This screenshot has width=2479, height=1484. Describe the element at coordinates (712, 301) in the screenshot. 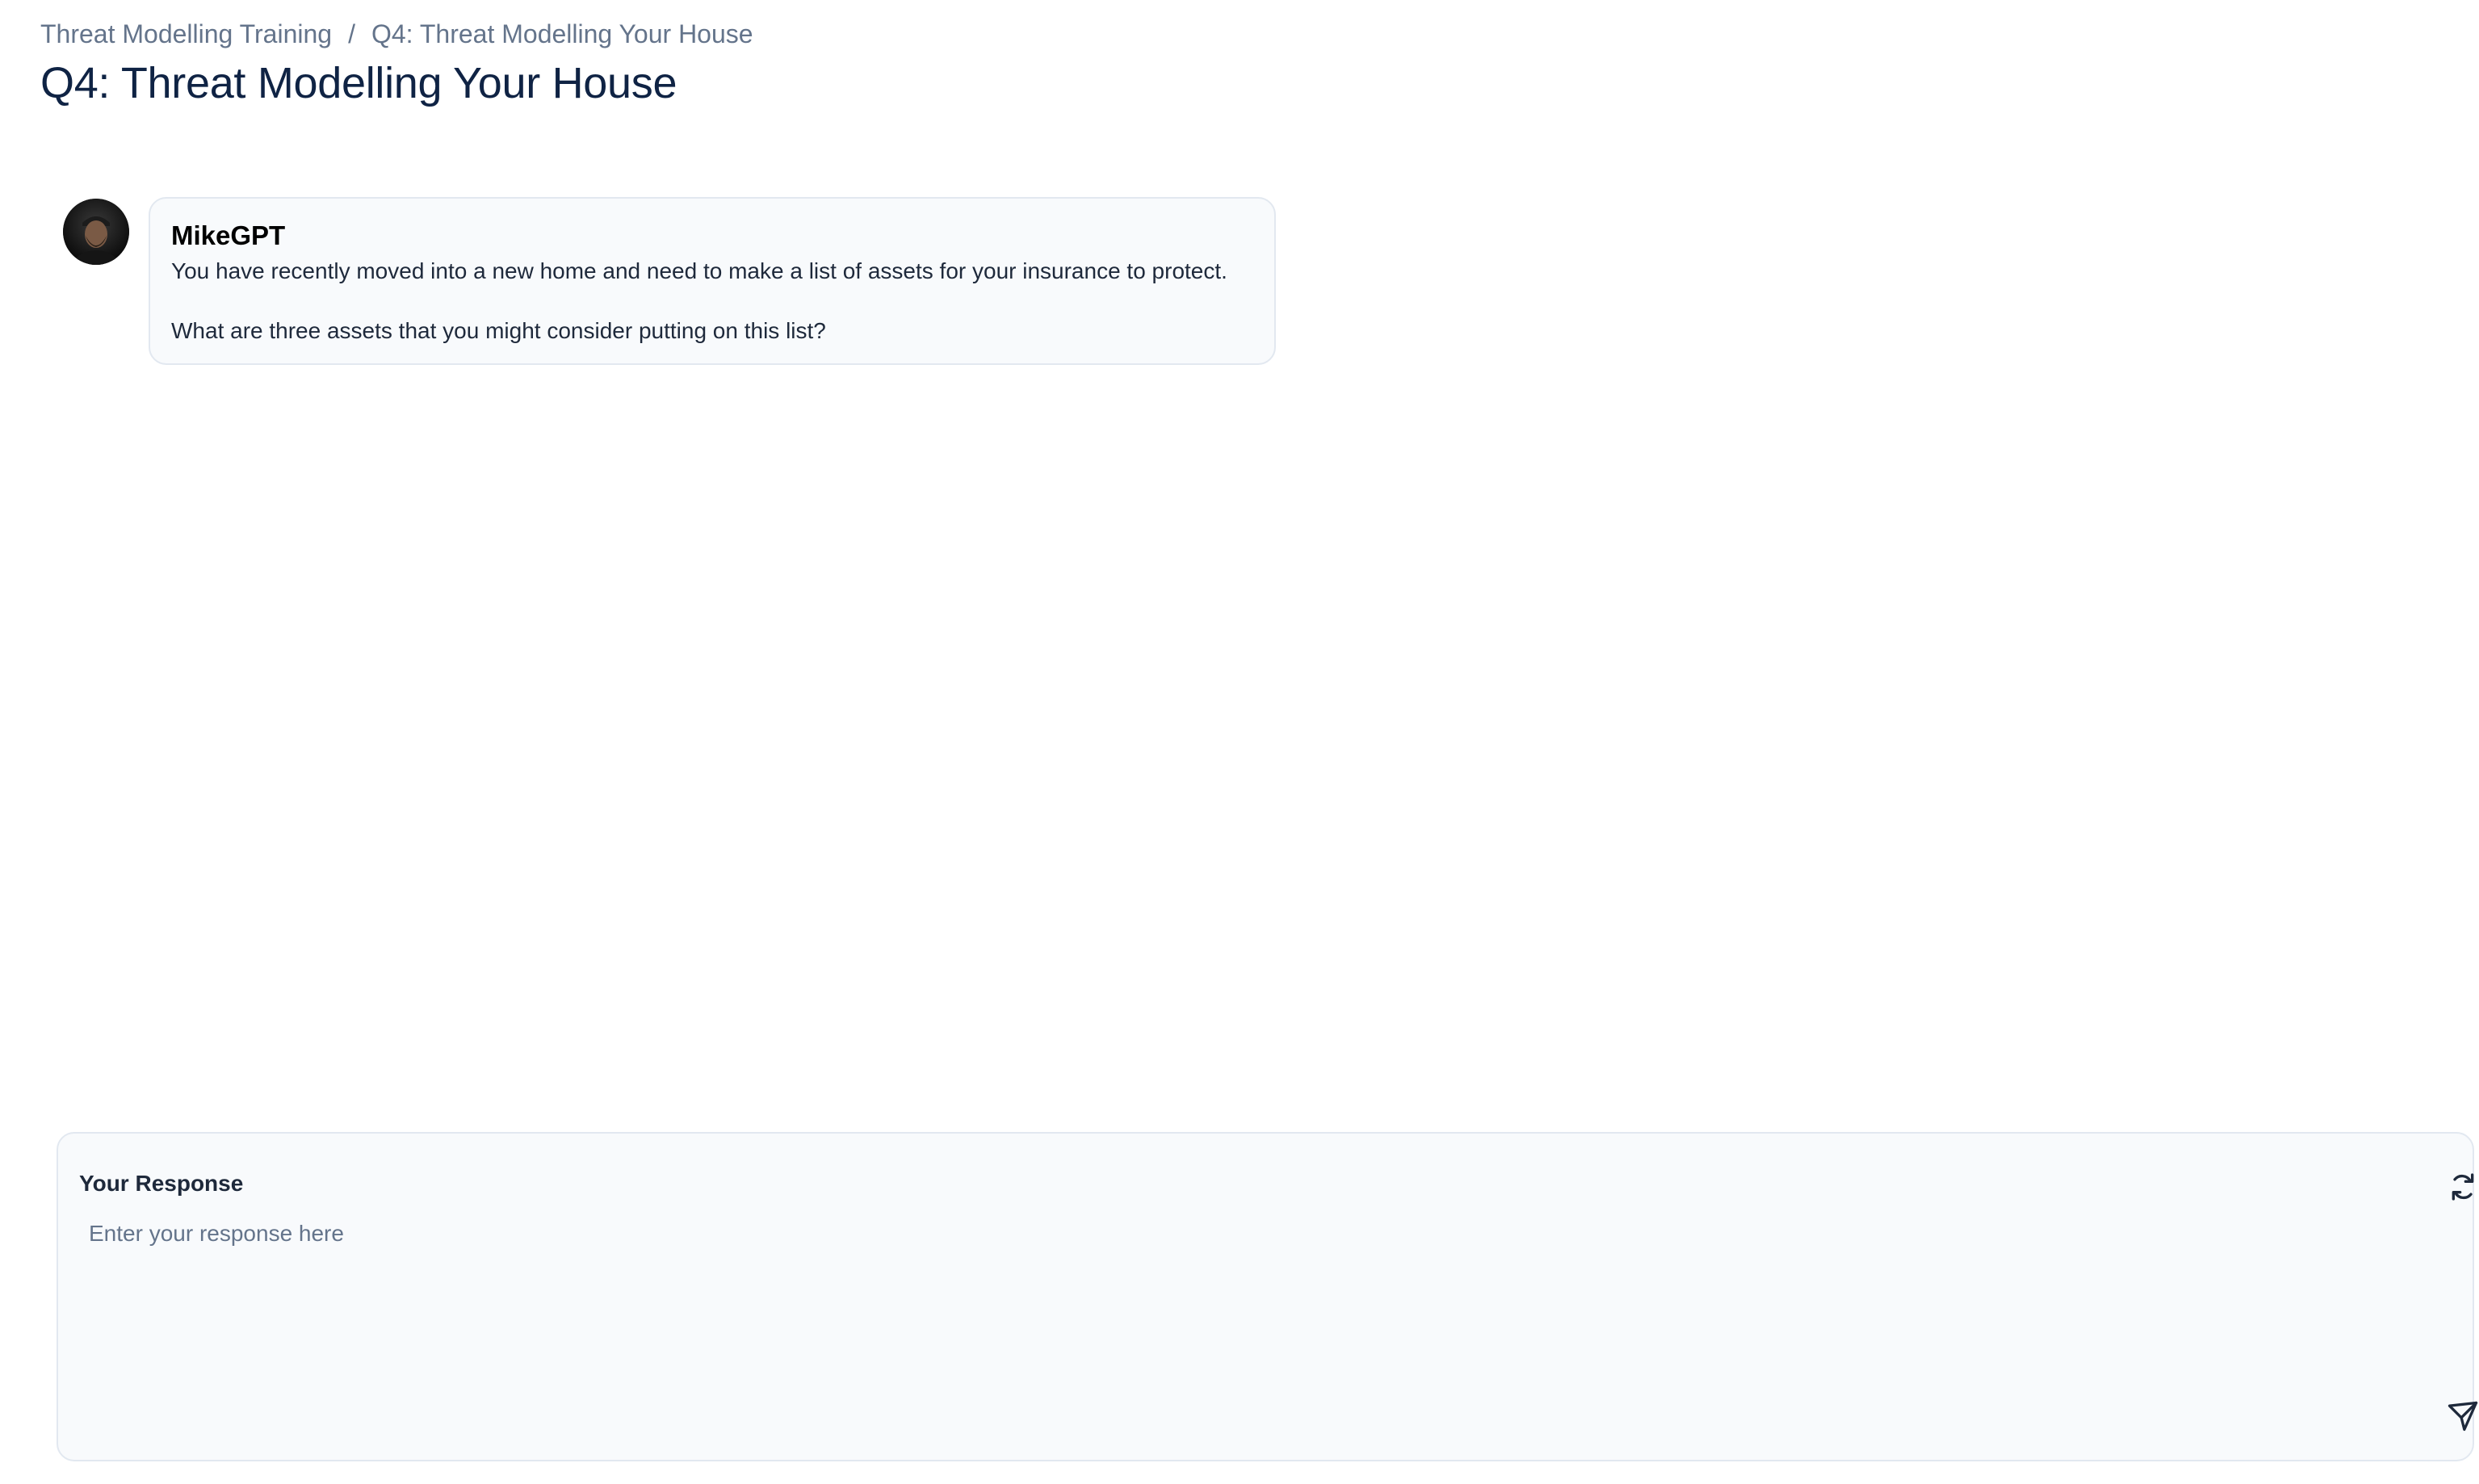

I see `message-paragraph-gap` at that location.